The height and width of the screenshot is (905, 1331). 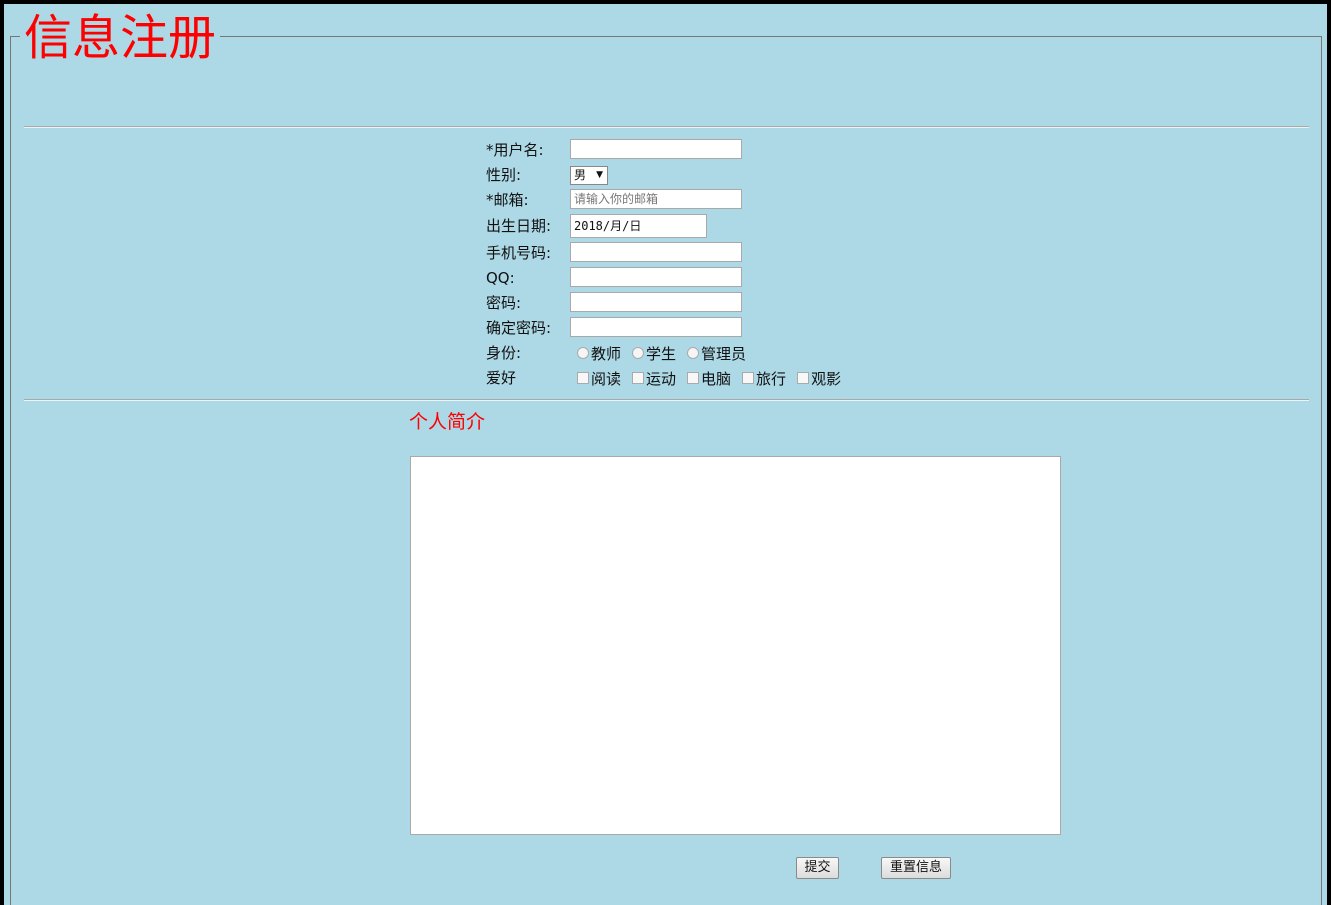 What do you see at coordinates (656, 252) in the screenshot?
I see `phone-input` at bounding box center [656, 252].